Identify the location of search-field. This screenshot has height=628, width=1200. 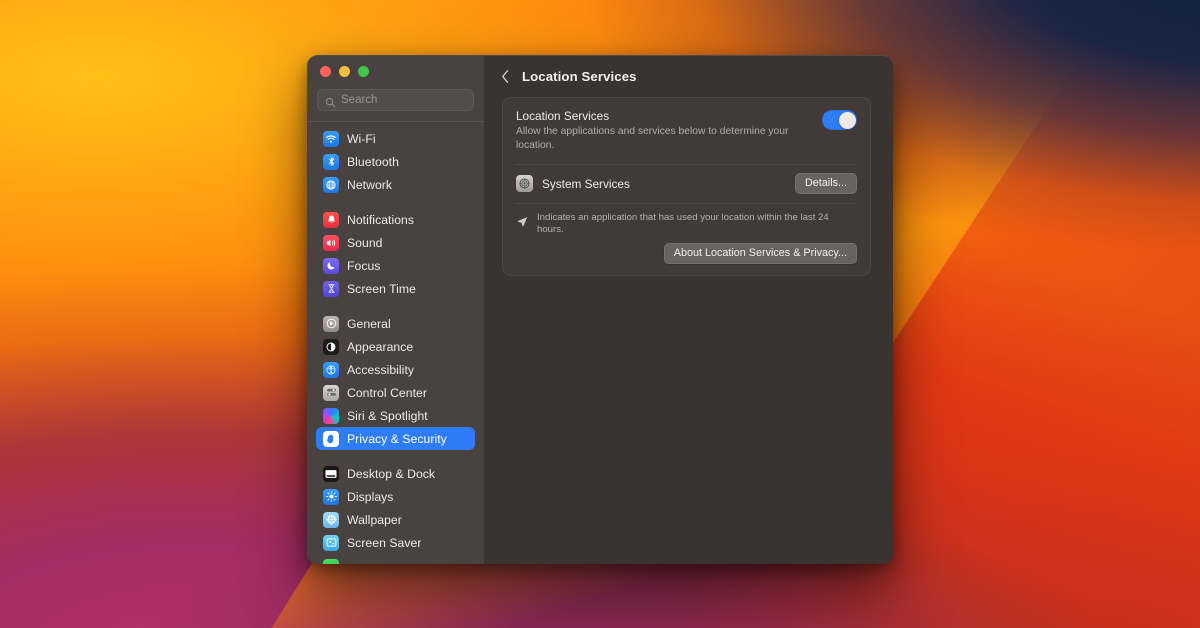
(395, 100).